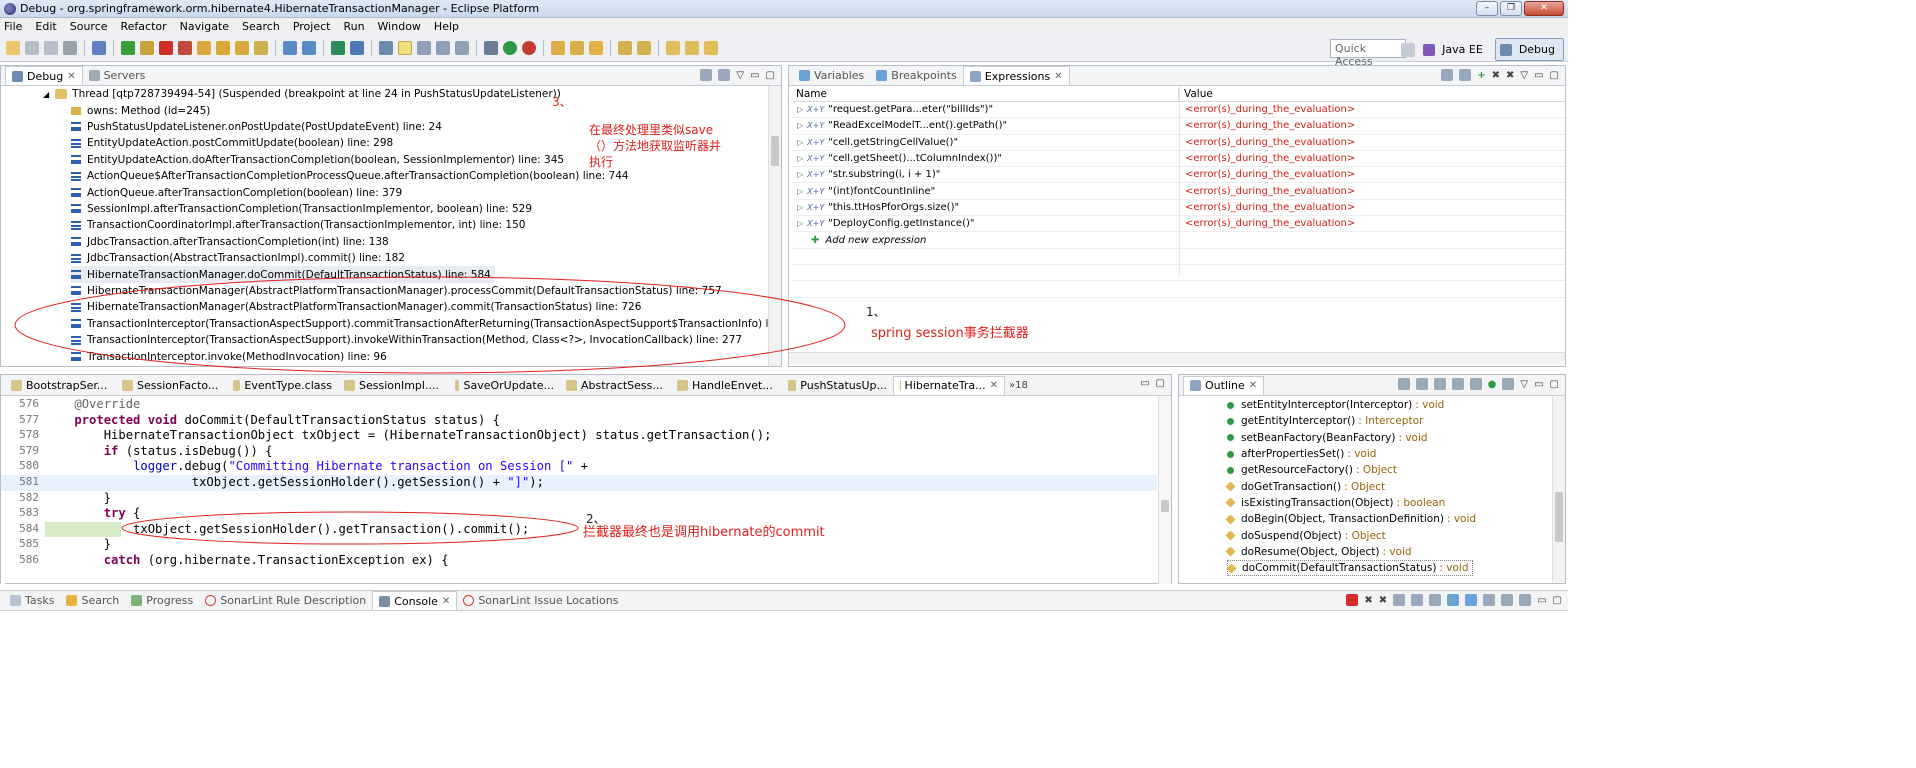 This screenshot has width=1916, height=768. Describe the element at coordinates (1399, 600) in the screenshot. I see `clear-console-icon` at that location.